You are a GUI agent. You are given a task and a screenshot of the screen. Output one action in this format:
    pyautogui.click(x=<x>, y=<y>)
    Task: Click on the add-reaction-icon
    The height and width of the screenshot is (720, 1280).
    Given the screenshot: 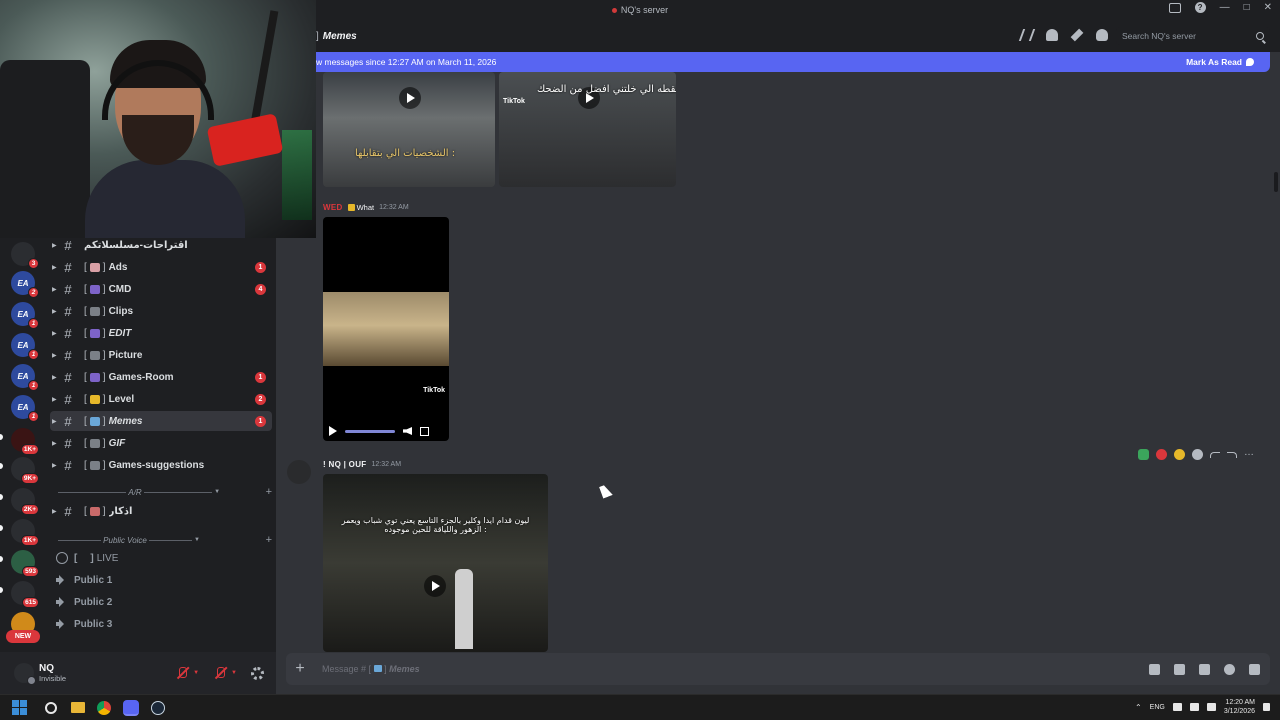 What is the action you would take?
    pyautogui.click(x=1197, y=454)
    